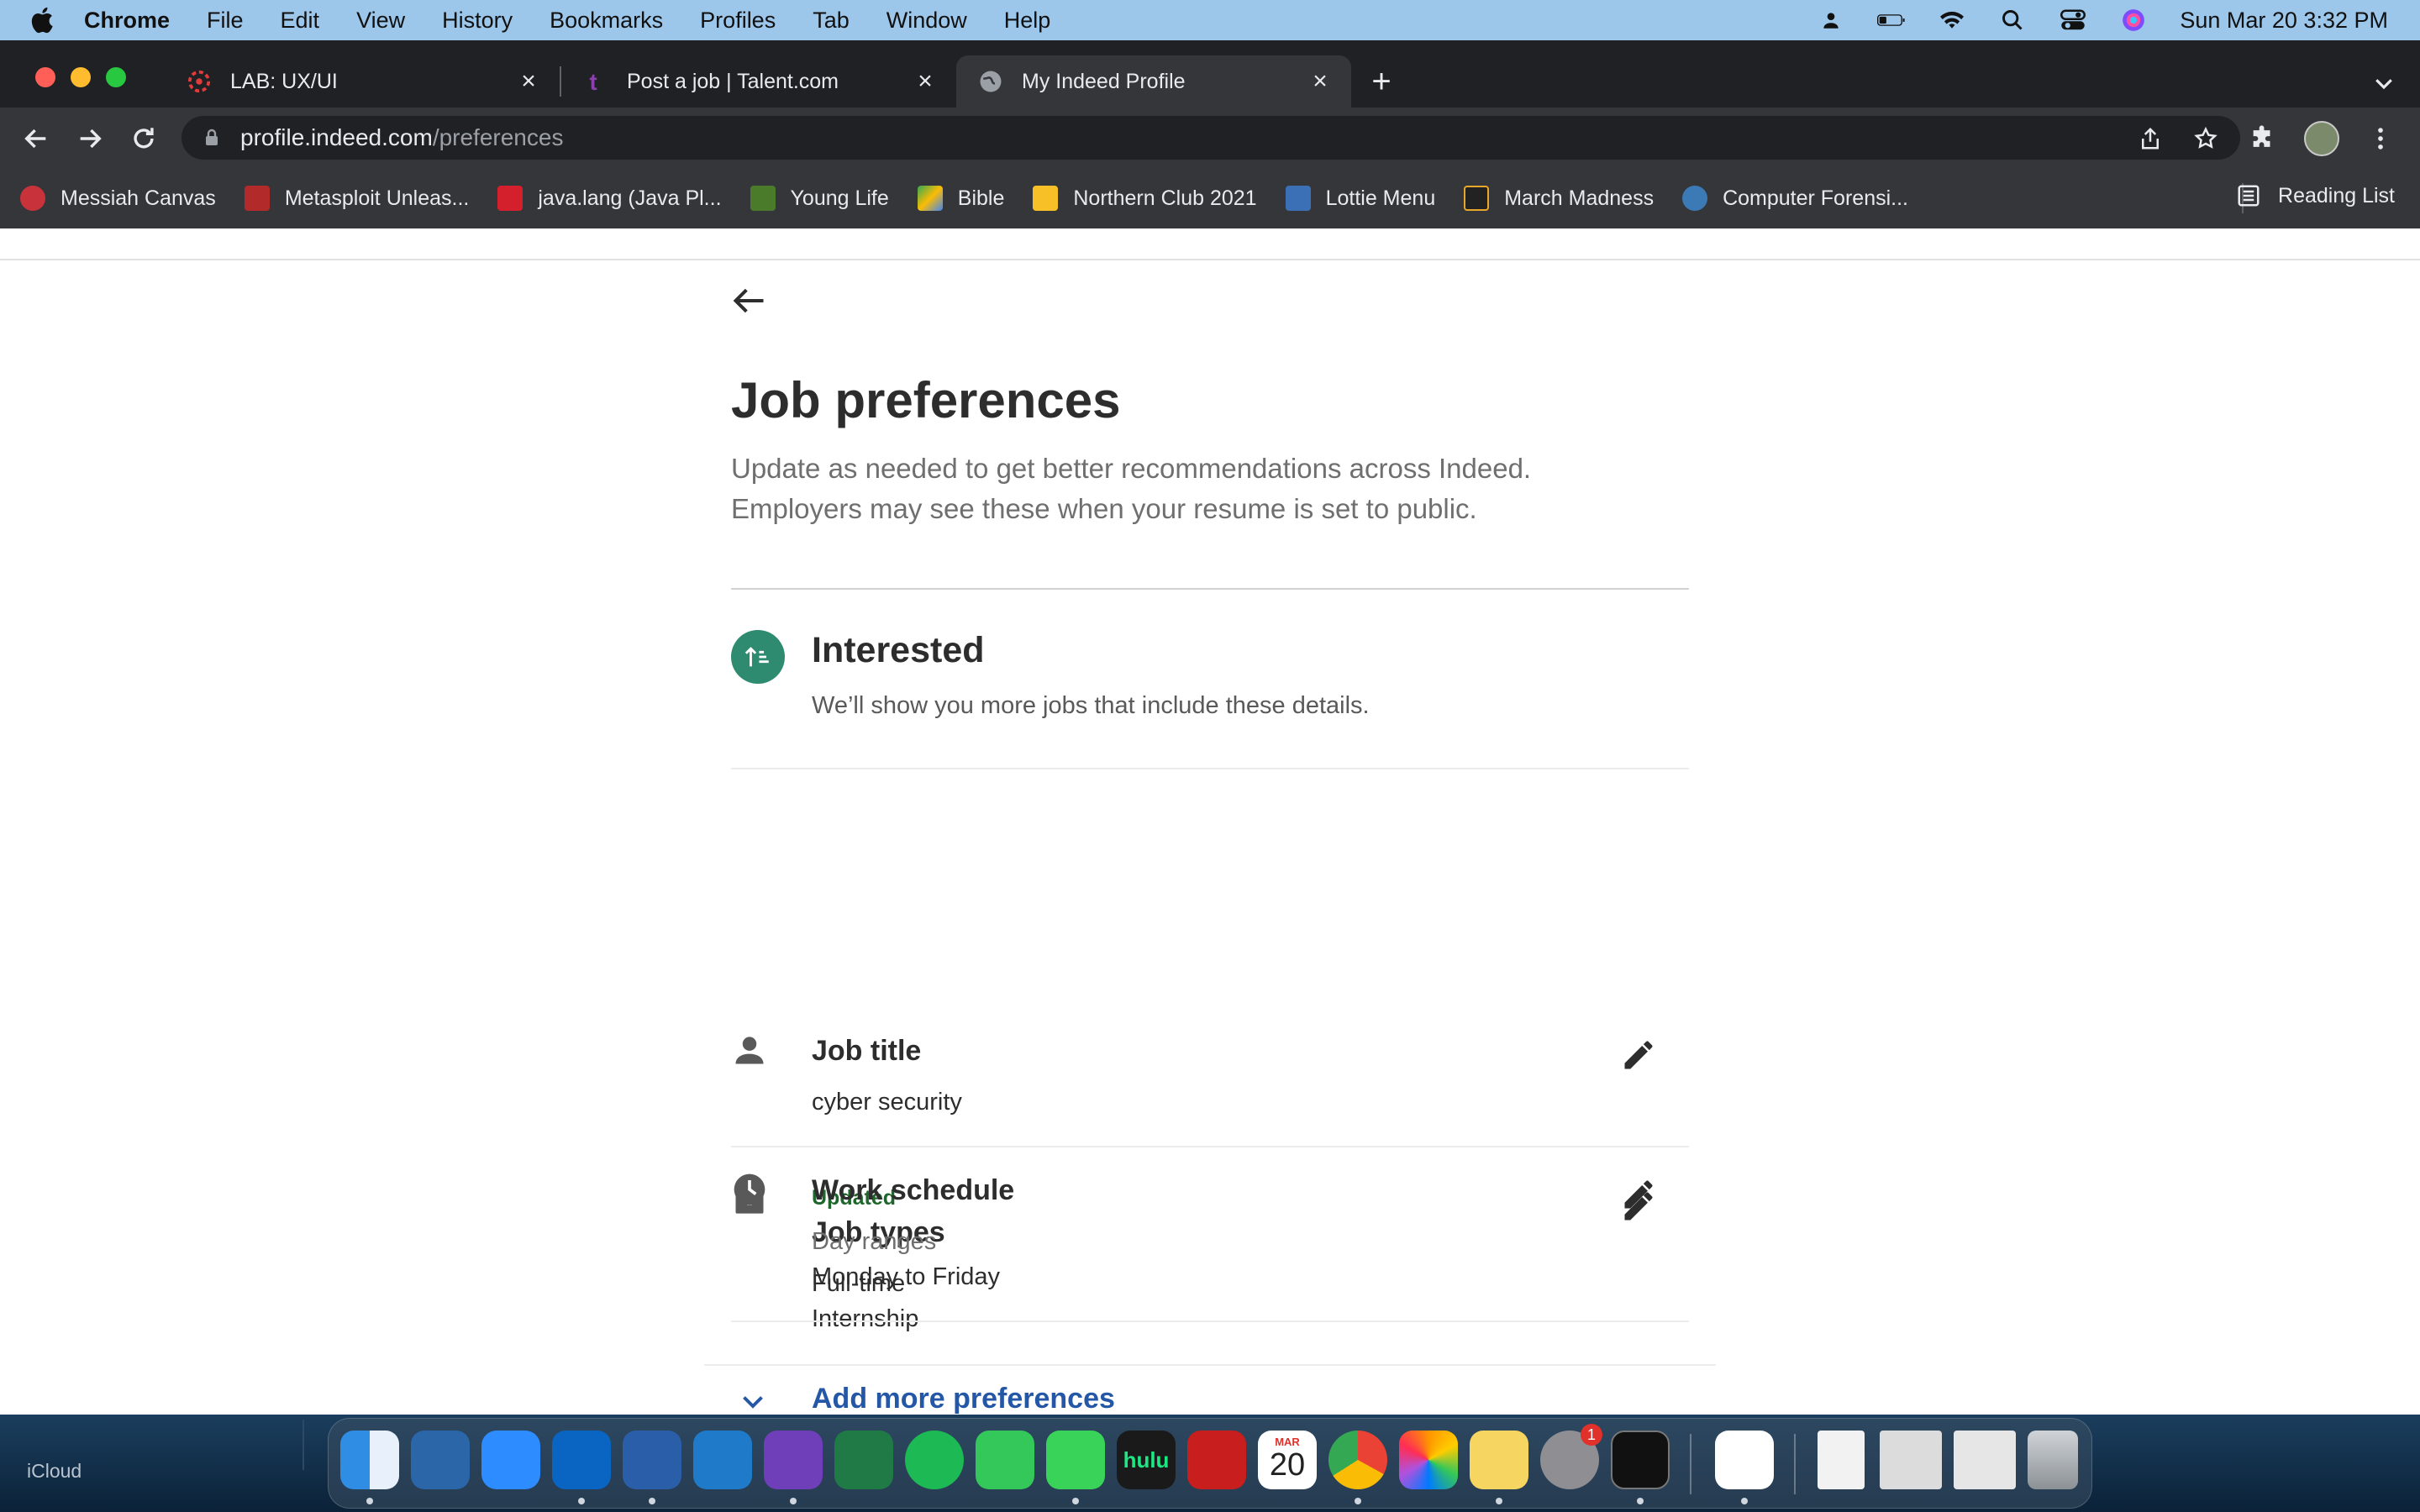  What do you see at coordinates (284, 81) in the screenshot?
I see `tab-title: LAB: UX/UI` at bounding box center [284, 81].